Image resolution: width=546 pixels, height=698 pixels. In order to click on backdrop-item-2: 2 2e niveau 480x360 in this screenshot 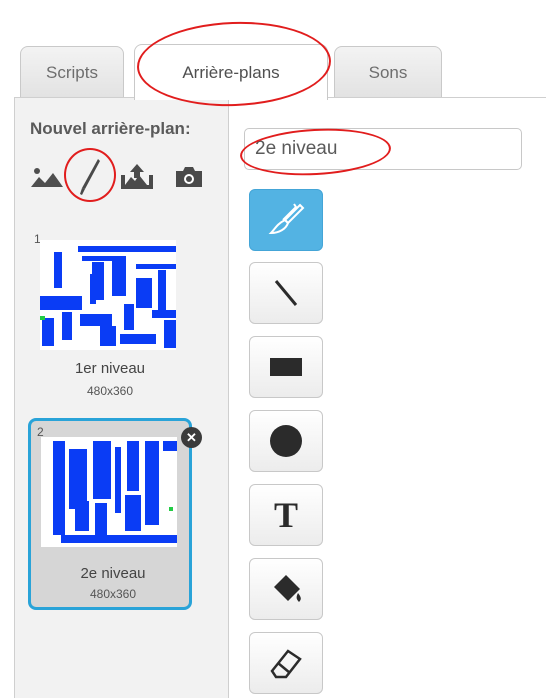, I will do `click(110, 514)`.